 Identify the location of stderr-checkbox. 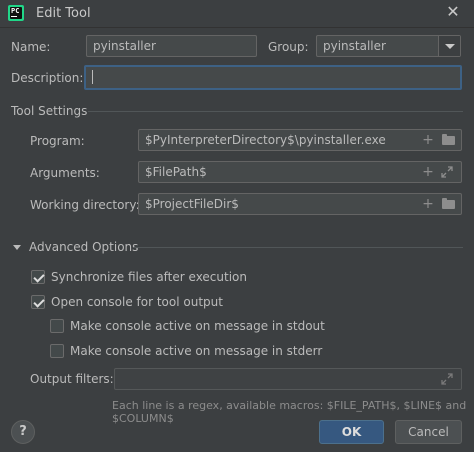
(57, 351).